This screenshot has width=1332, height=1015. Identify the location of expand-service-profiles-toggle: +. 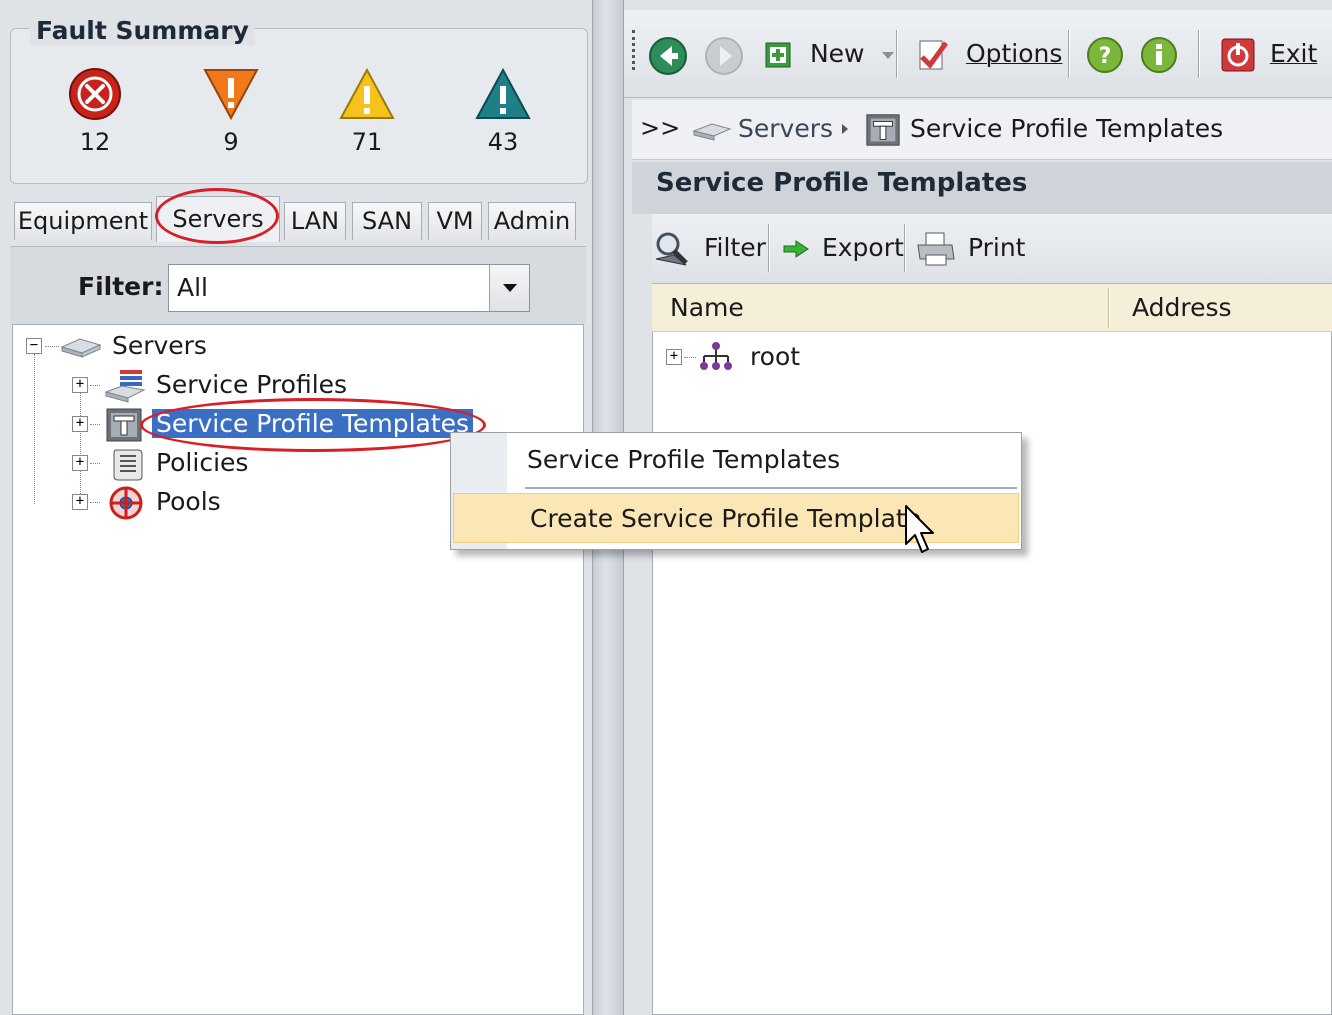
(80, 385).